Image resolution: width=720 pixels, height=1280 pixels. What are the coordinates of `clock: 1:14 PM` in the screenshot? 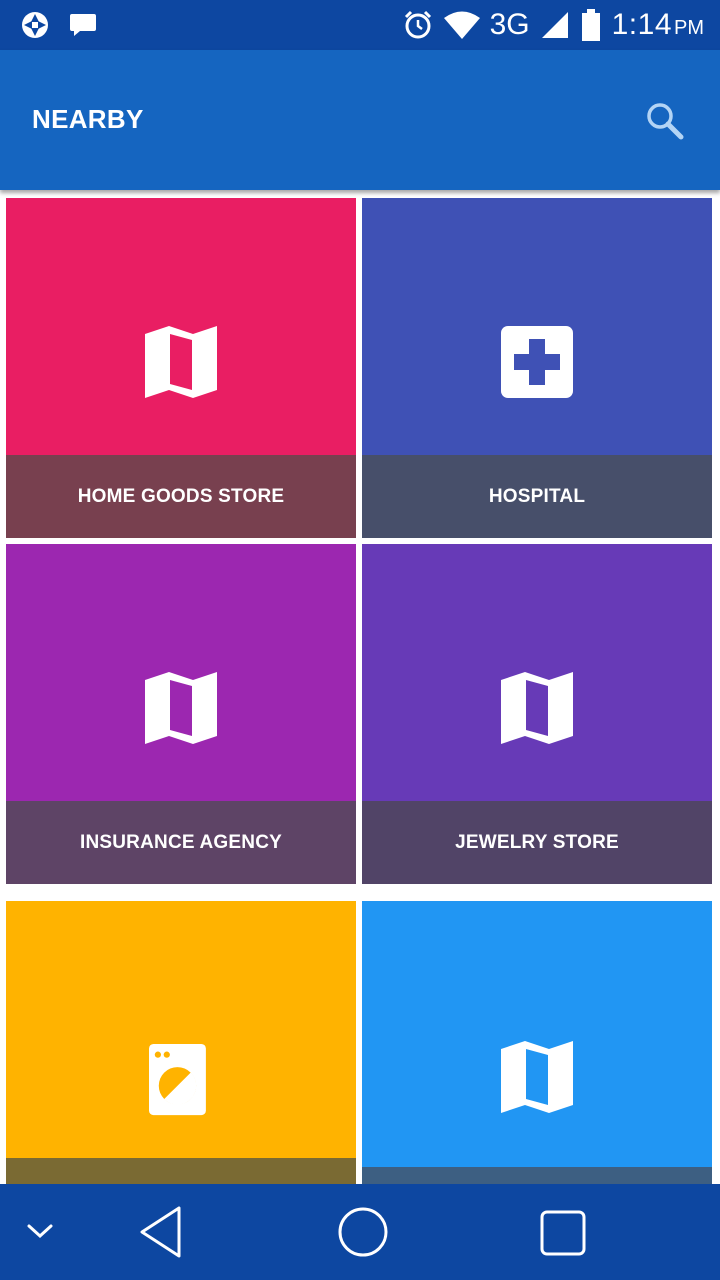 It's located at (658, 25).